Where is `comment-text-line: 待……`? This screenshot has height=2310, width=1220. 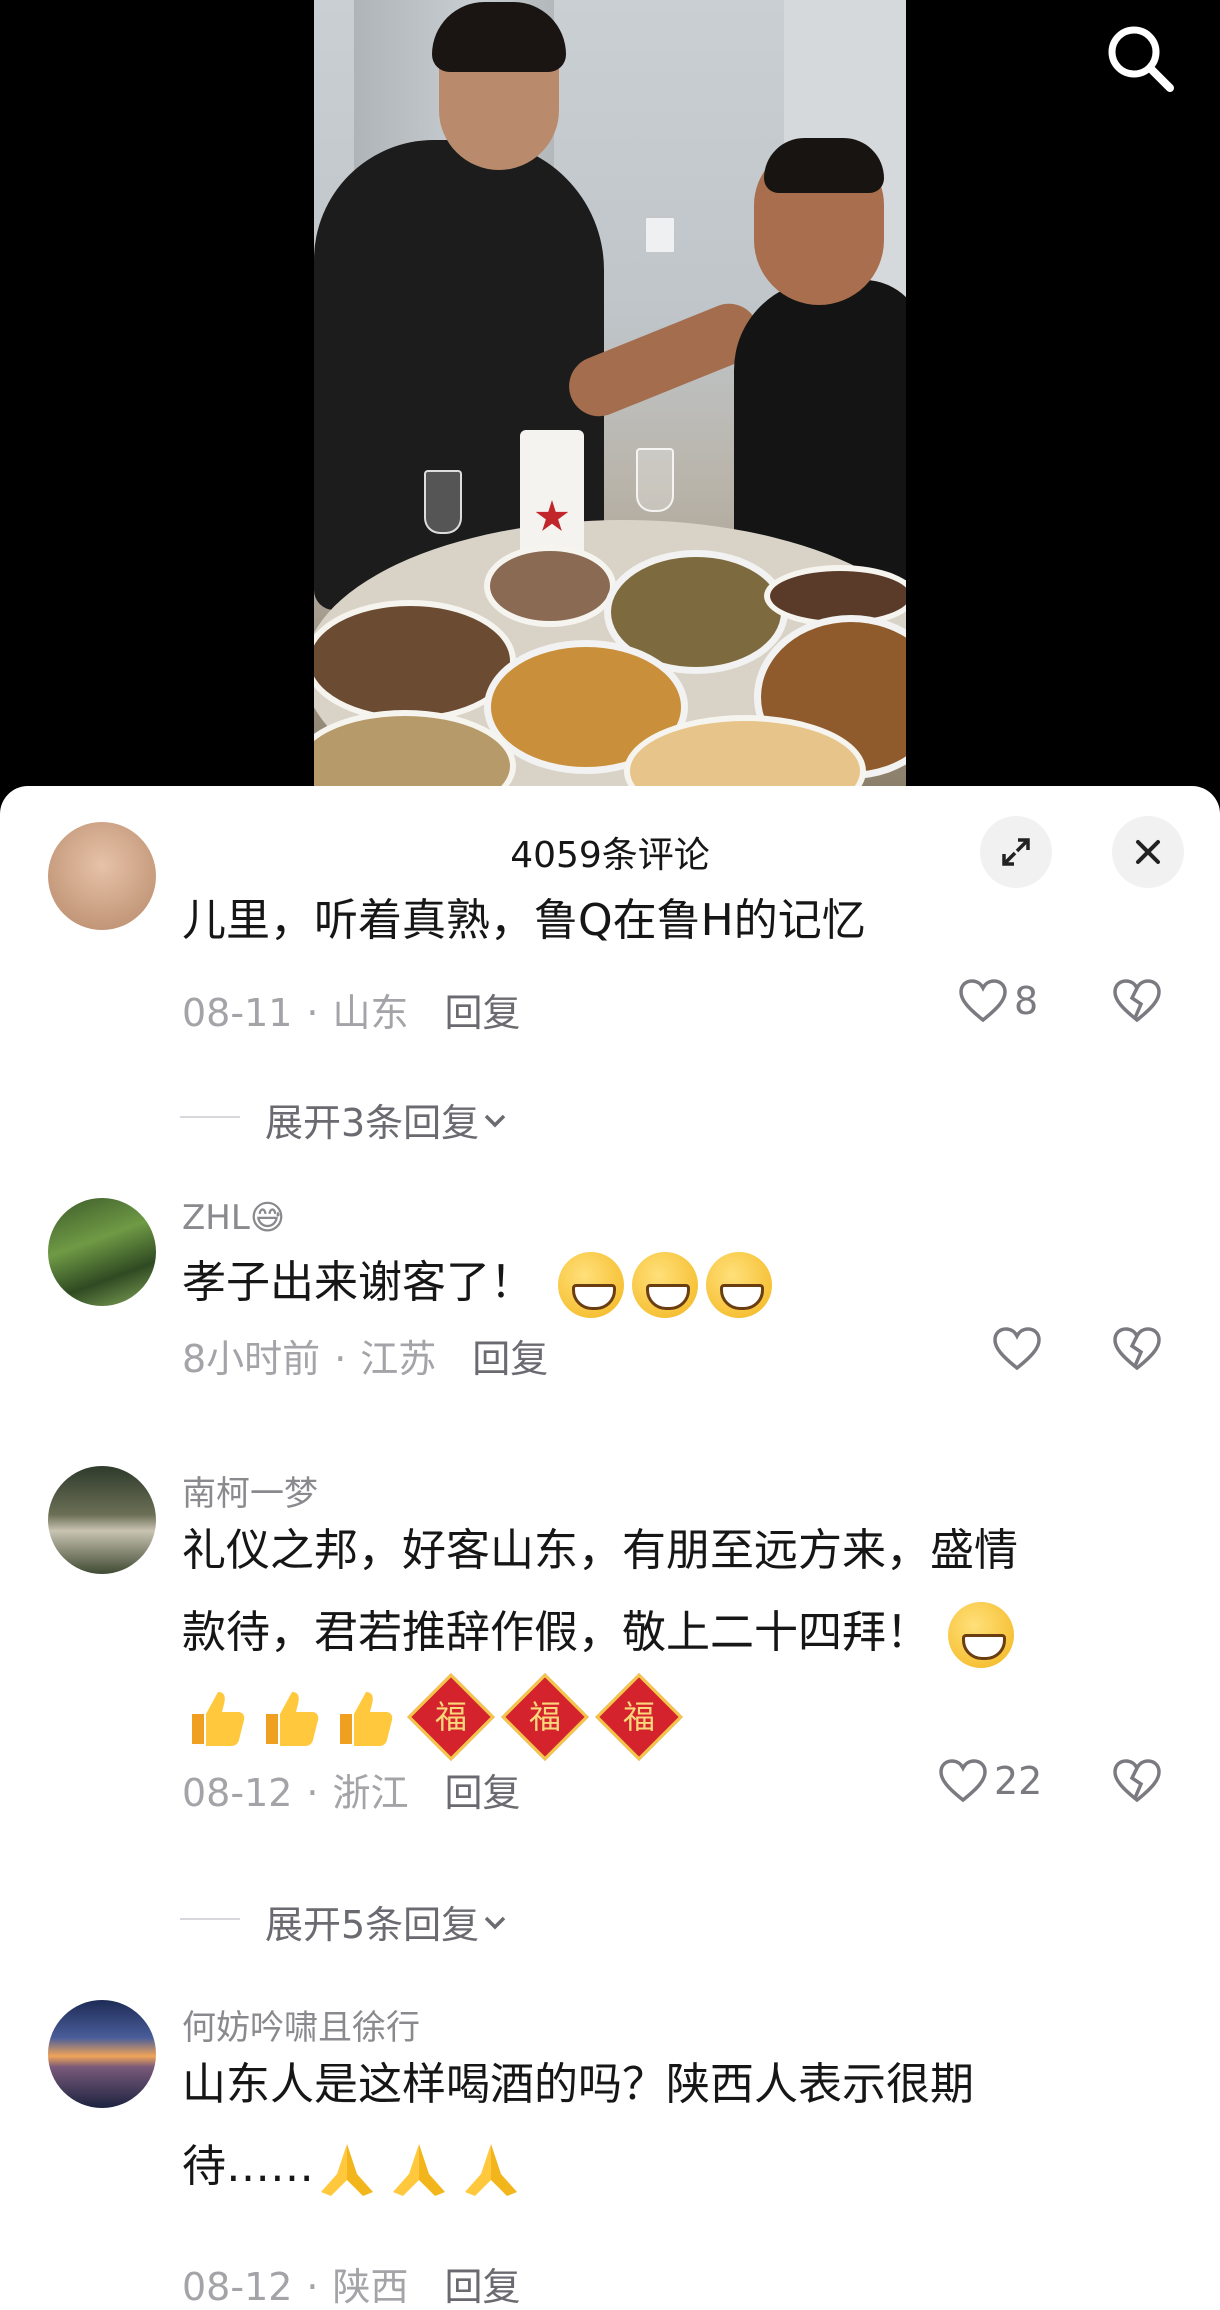 comment-text-line: 待…… is located at coordinates (682, 2167).